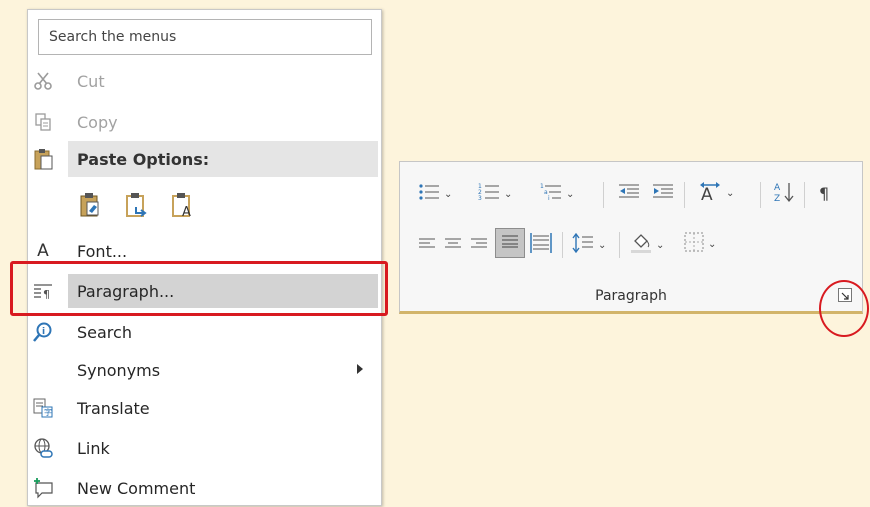 The width and height of the screenshot is (870, 507). I want to click on distributed-button, so click(541, 245).